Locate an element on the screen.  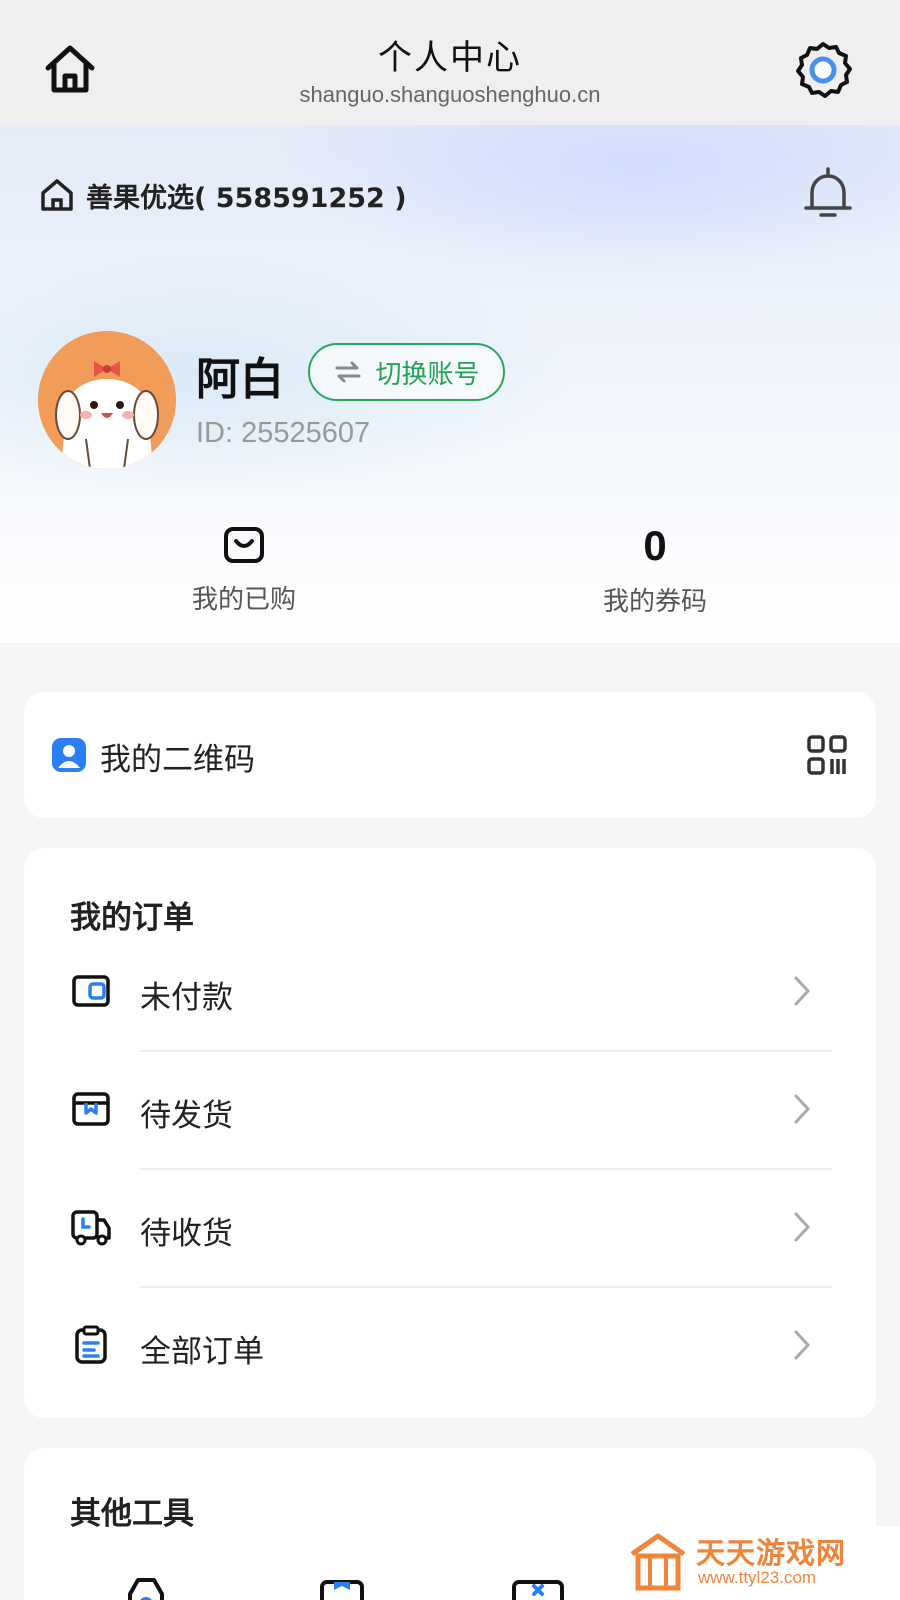
bell-icon is located at coordinates (828, 193).